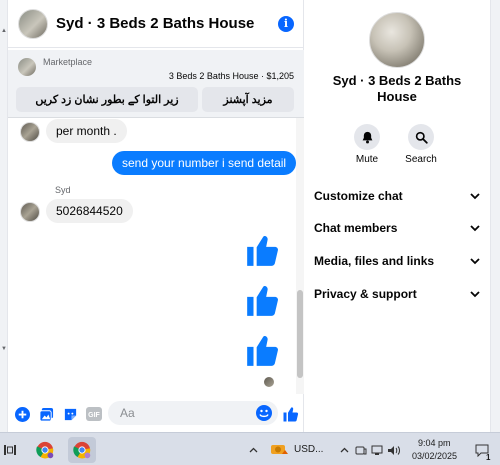 Image resolution: width=500 pixels, height=465 pixels. I want to click on chat-members-label: Chat members, so click(356, 228).